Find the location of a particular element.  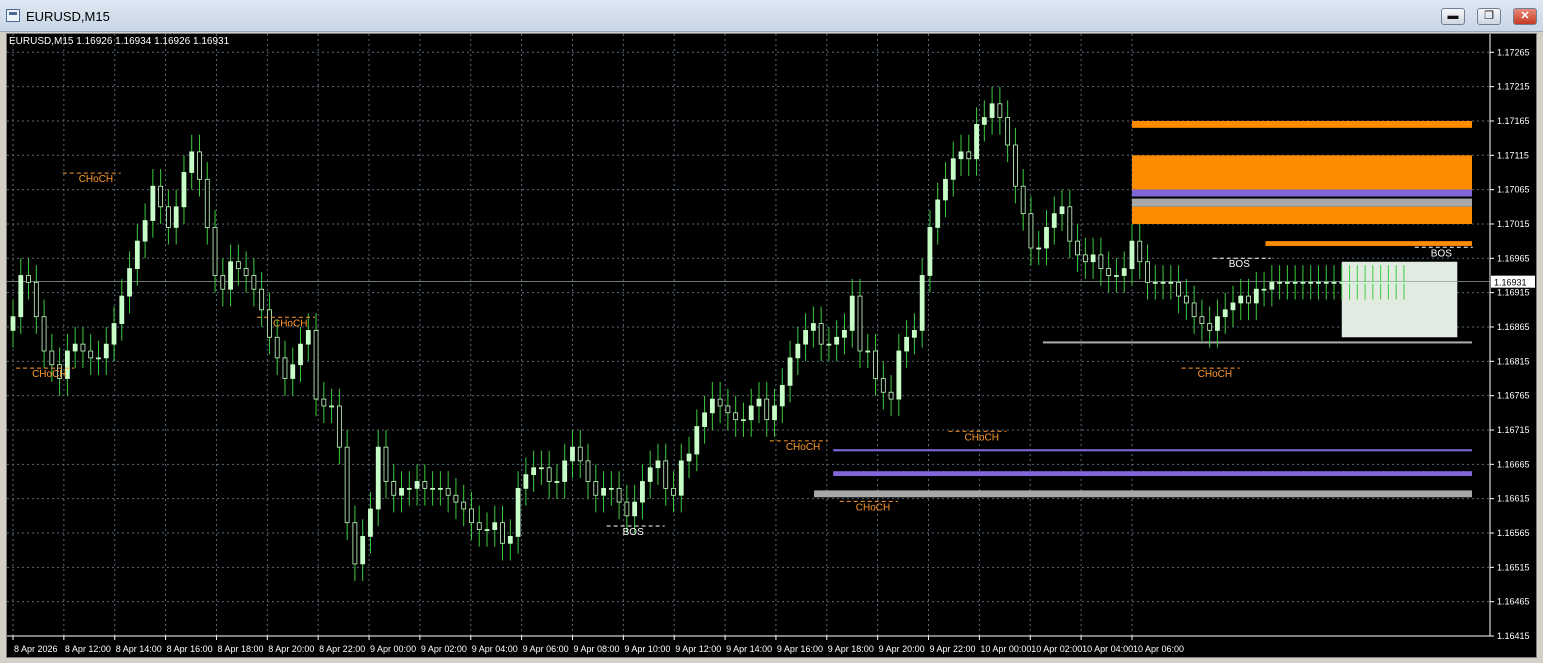

x-tick-label: 8 Apr 16:00 is located at coordinates (190, 649).